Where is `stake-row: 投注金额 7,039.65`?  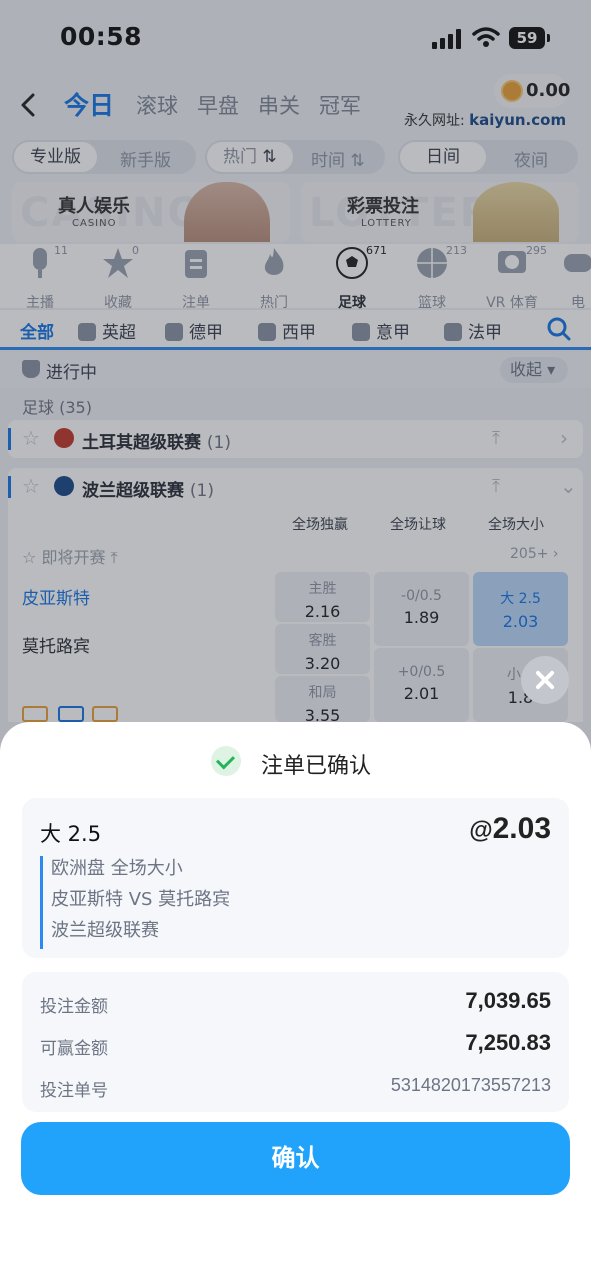
stake-row: 投注金额 7,039.65 is located at coordinates (295, 1002).